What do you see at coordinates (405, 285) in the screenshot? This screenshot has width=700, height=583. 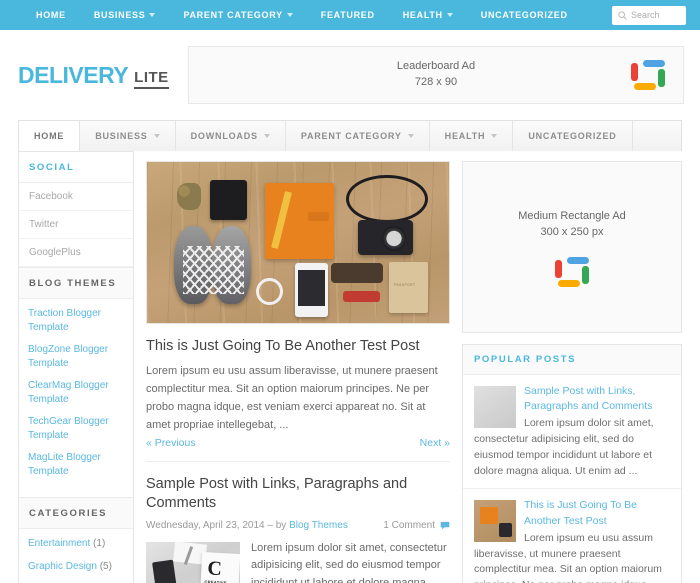 I see `passport-label: PASSPORT` at bounding box center [405, 285].